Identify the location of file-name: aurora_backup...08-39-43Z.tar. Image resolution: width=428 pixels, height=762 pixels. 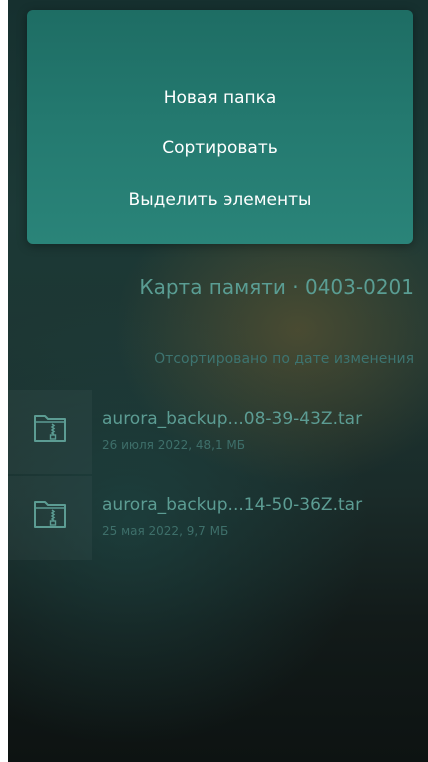
(232, 419).